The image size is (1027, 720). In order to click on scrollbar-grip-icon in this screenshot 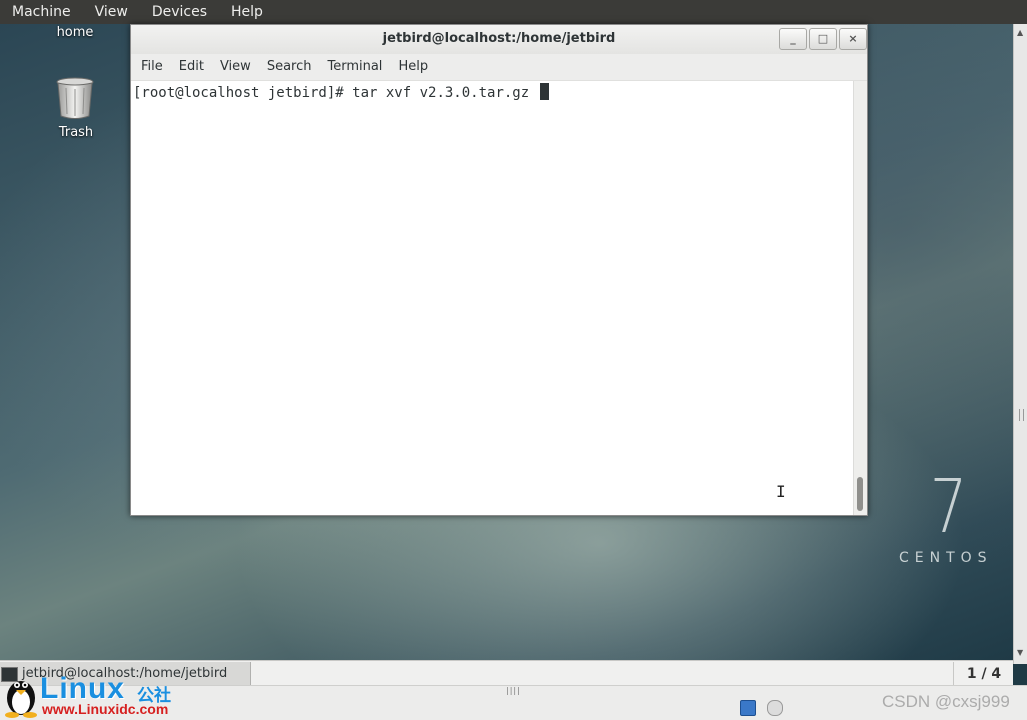, I will do `click(1021, 415)`.